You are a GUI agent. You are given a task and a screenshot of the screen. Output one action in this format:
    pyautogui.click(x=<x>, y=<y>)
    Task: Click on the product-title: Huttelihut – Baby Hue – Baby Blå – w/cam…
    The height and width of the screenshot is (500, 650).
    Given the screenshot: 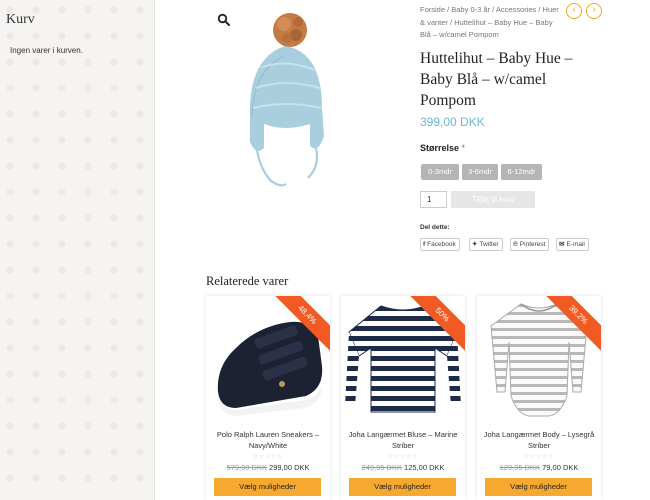 What is the action you would take?
    pyautogui.click(x=496, y=79)
    